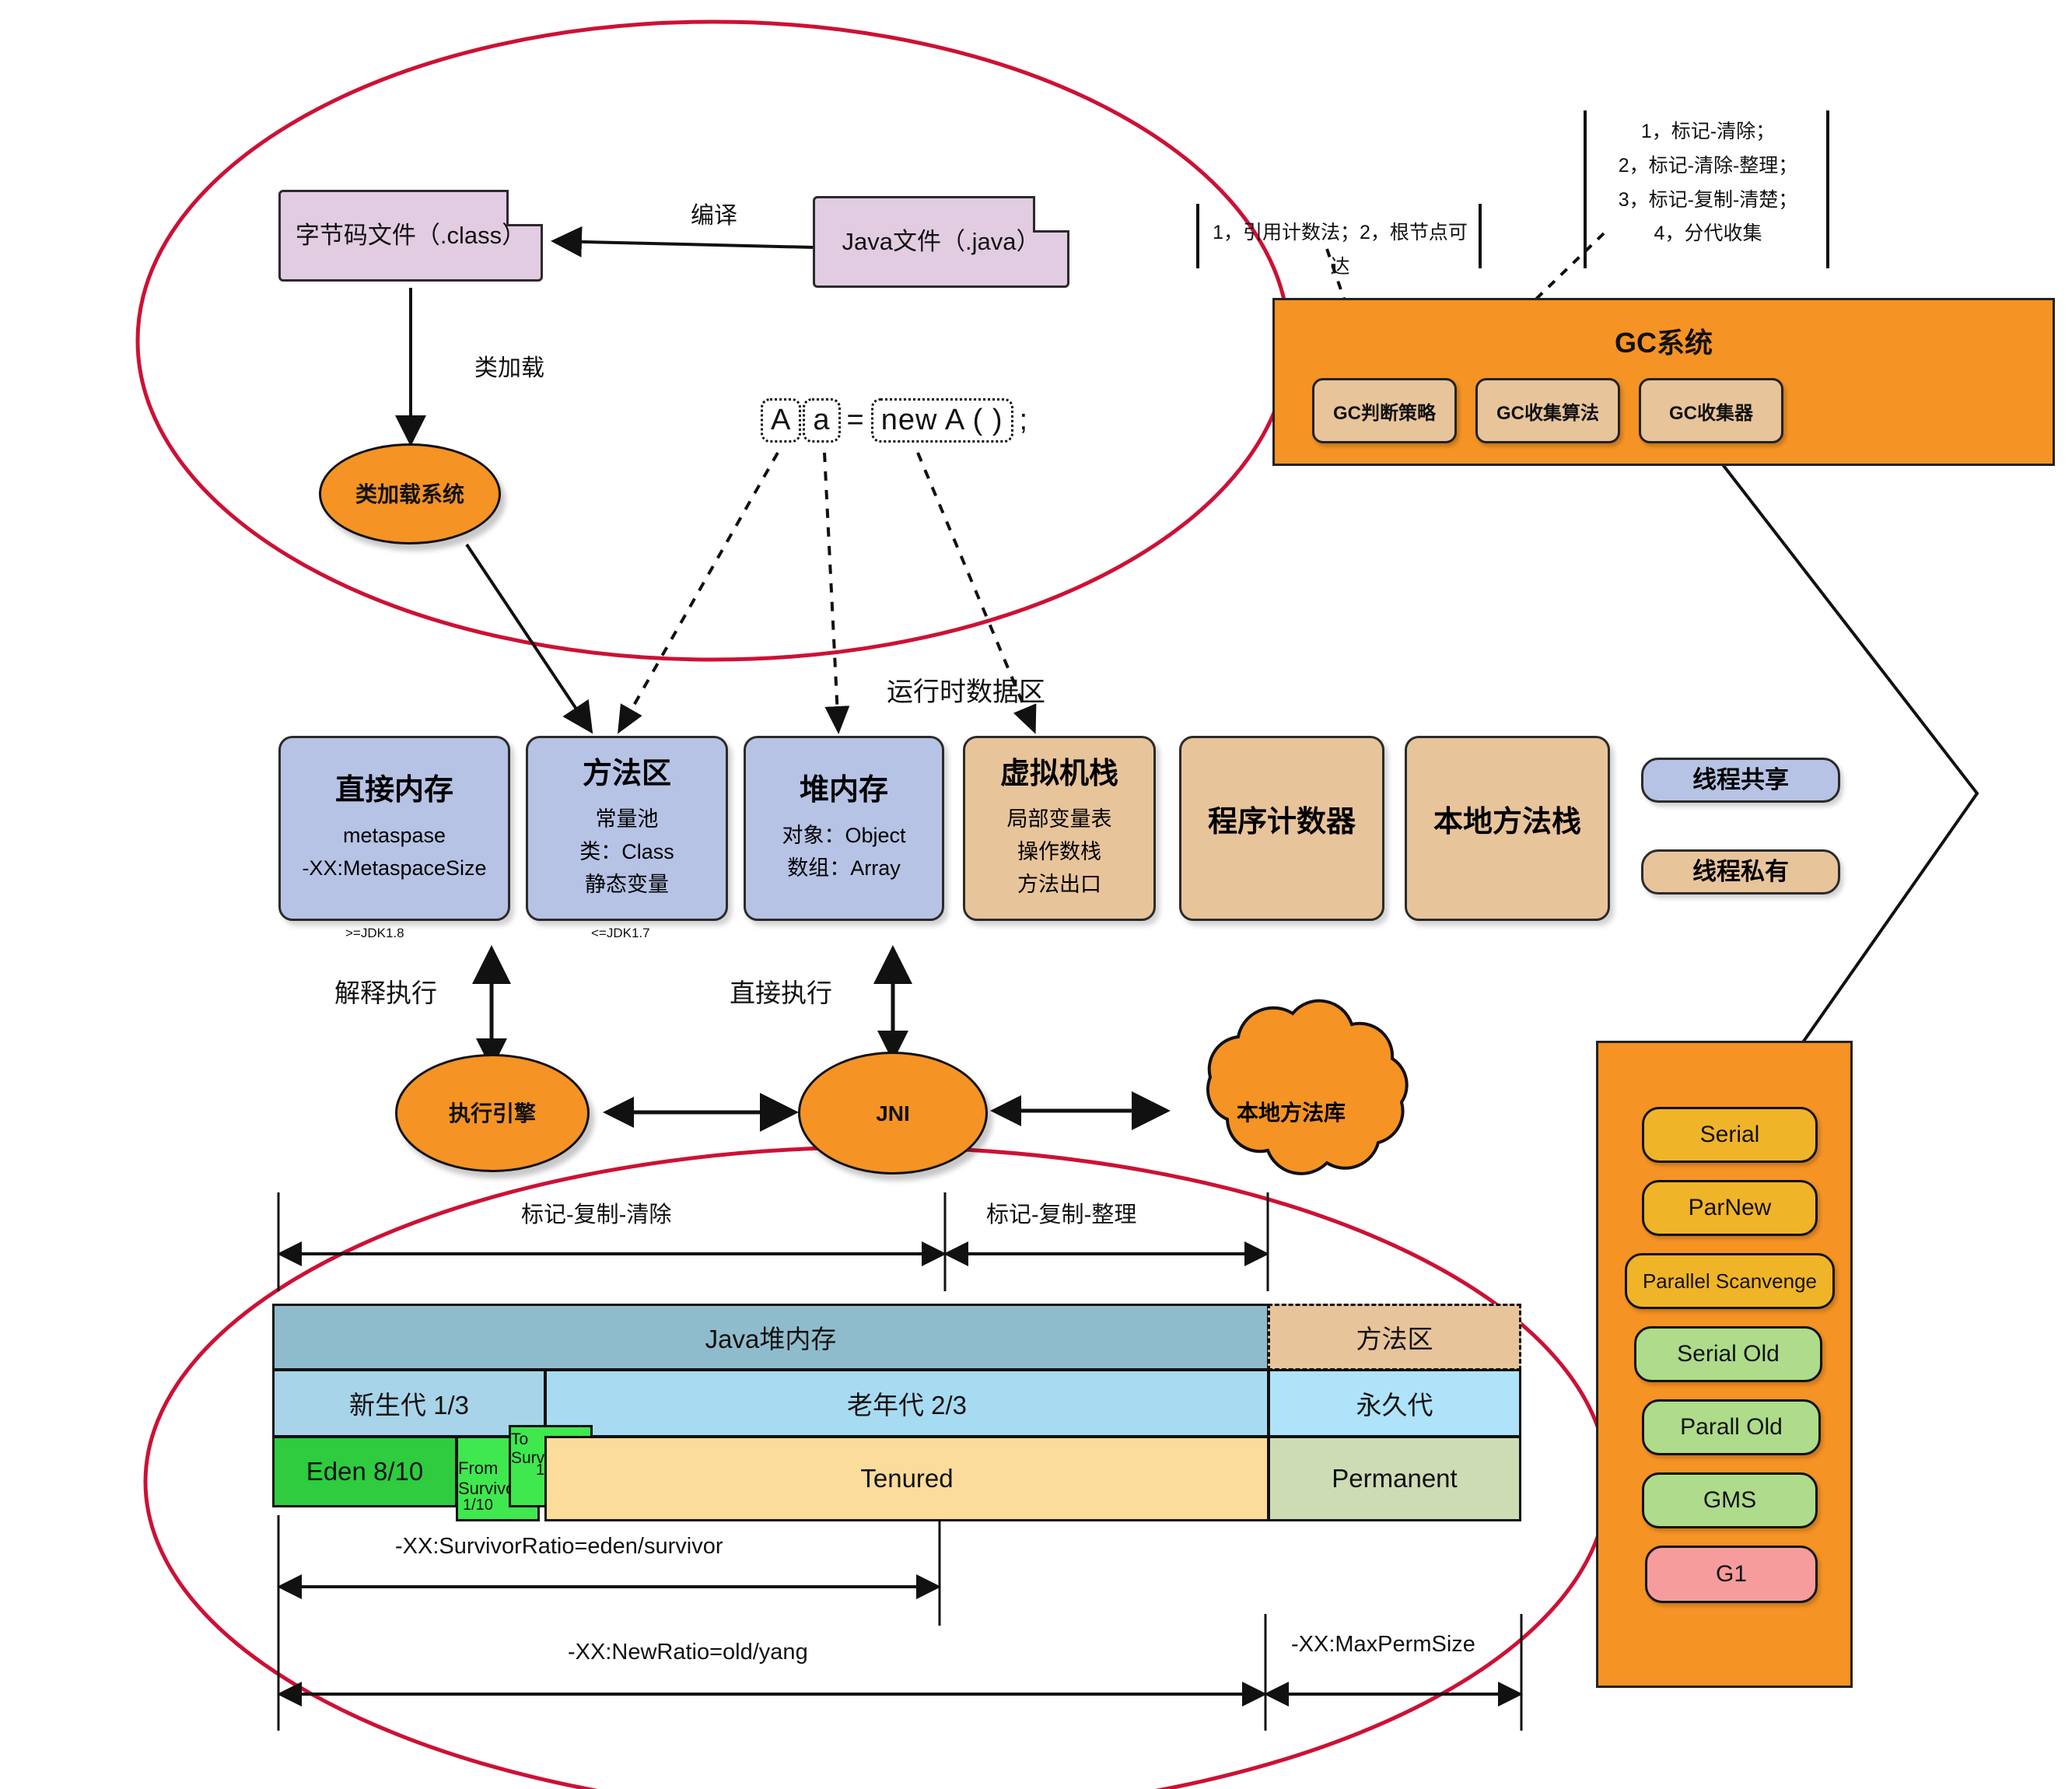  I want to click on collector-label: G1, so click(1731, 1574).